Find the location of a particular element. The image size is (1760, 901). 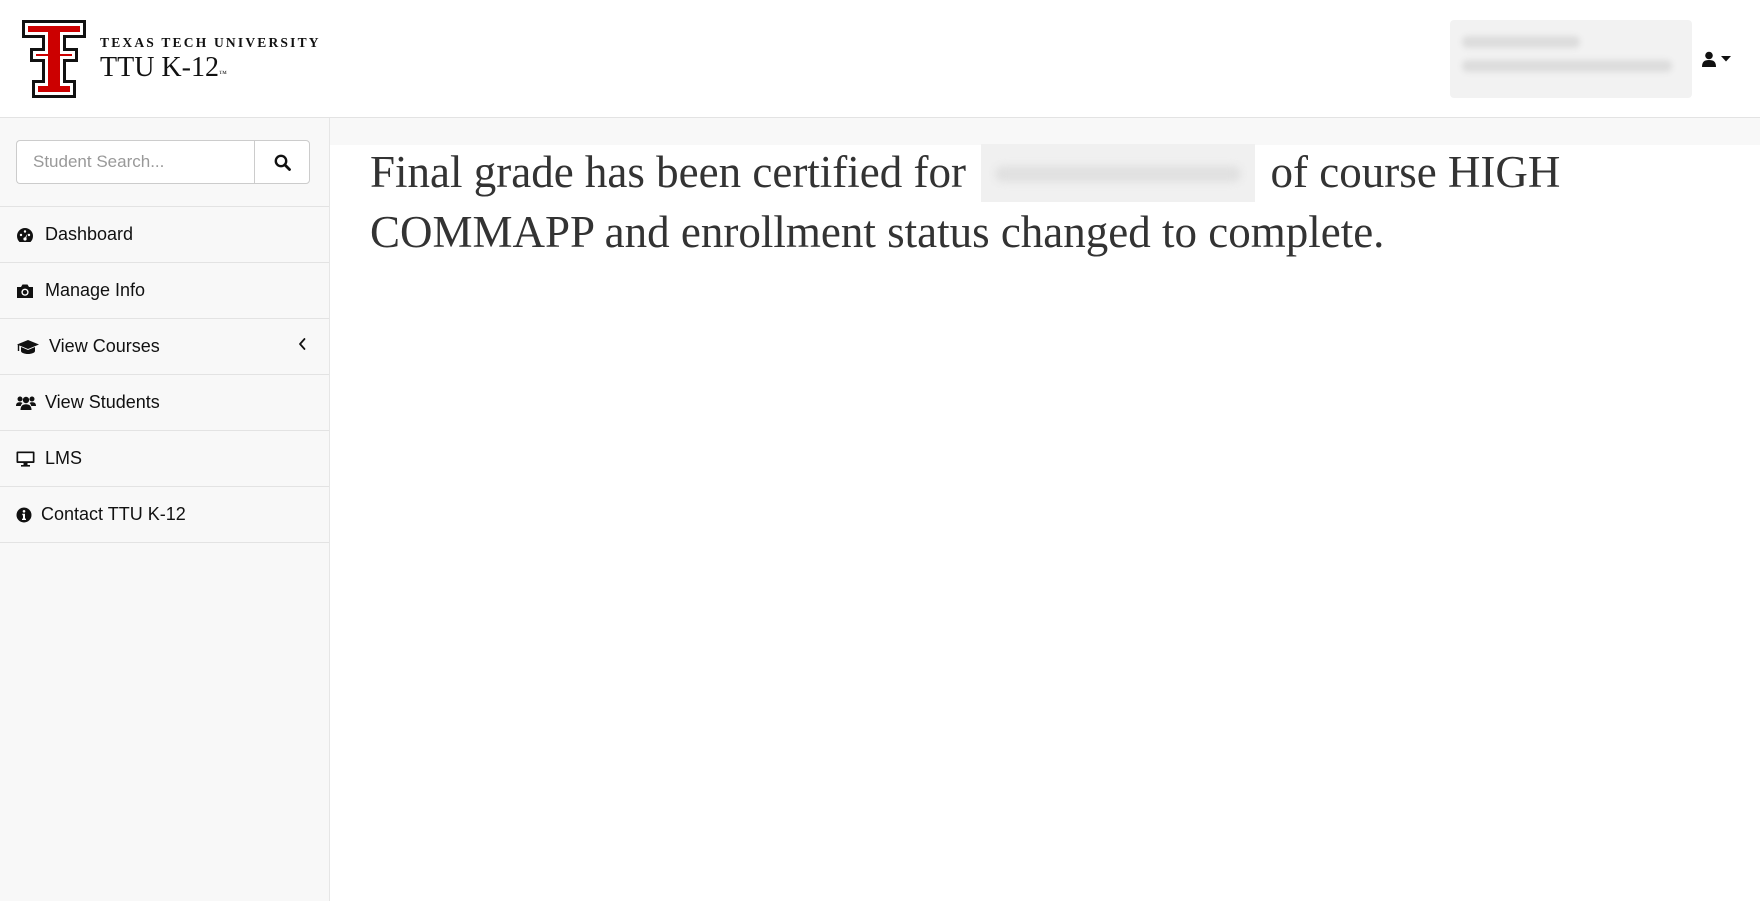

sidebar-item-manage-info: Manage Info is located at coordinates (164, 291).